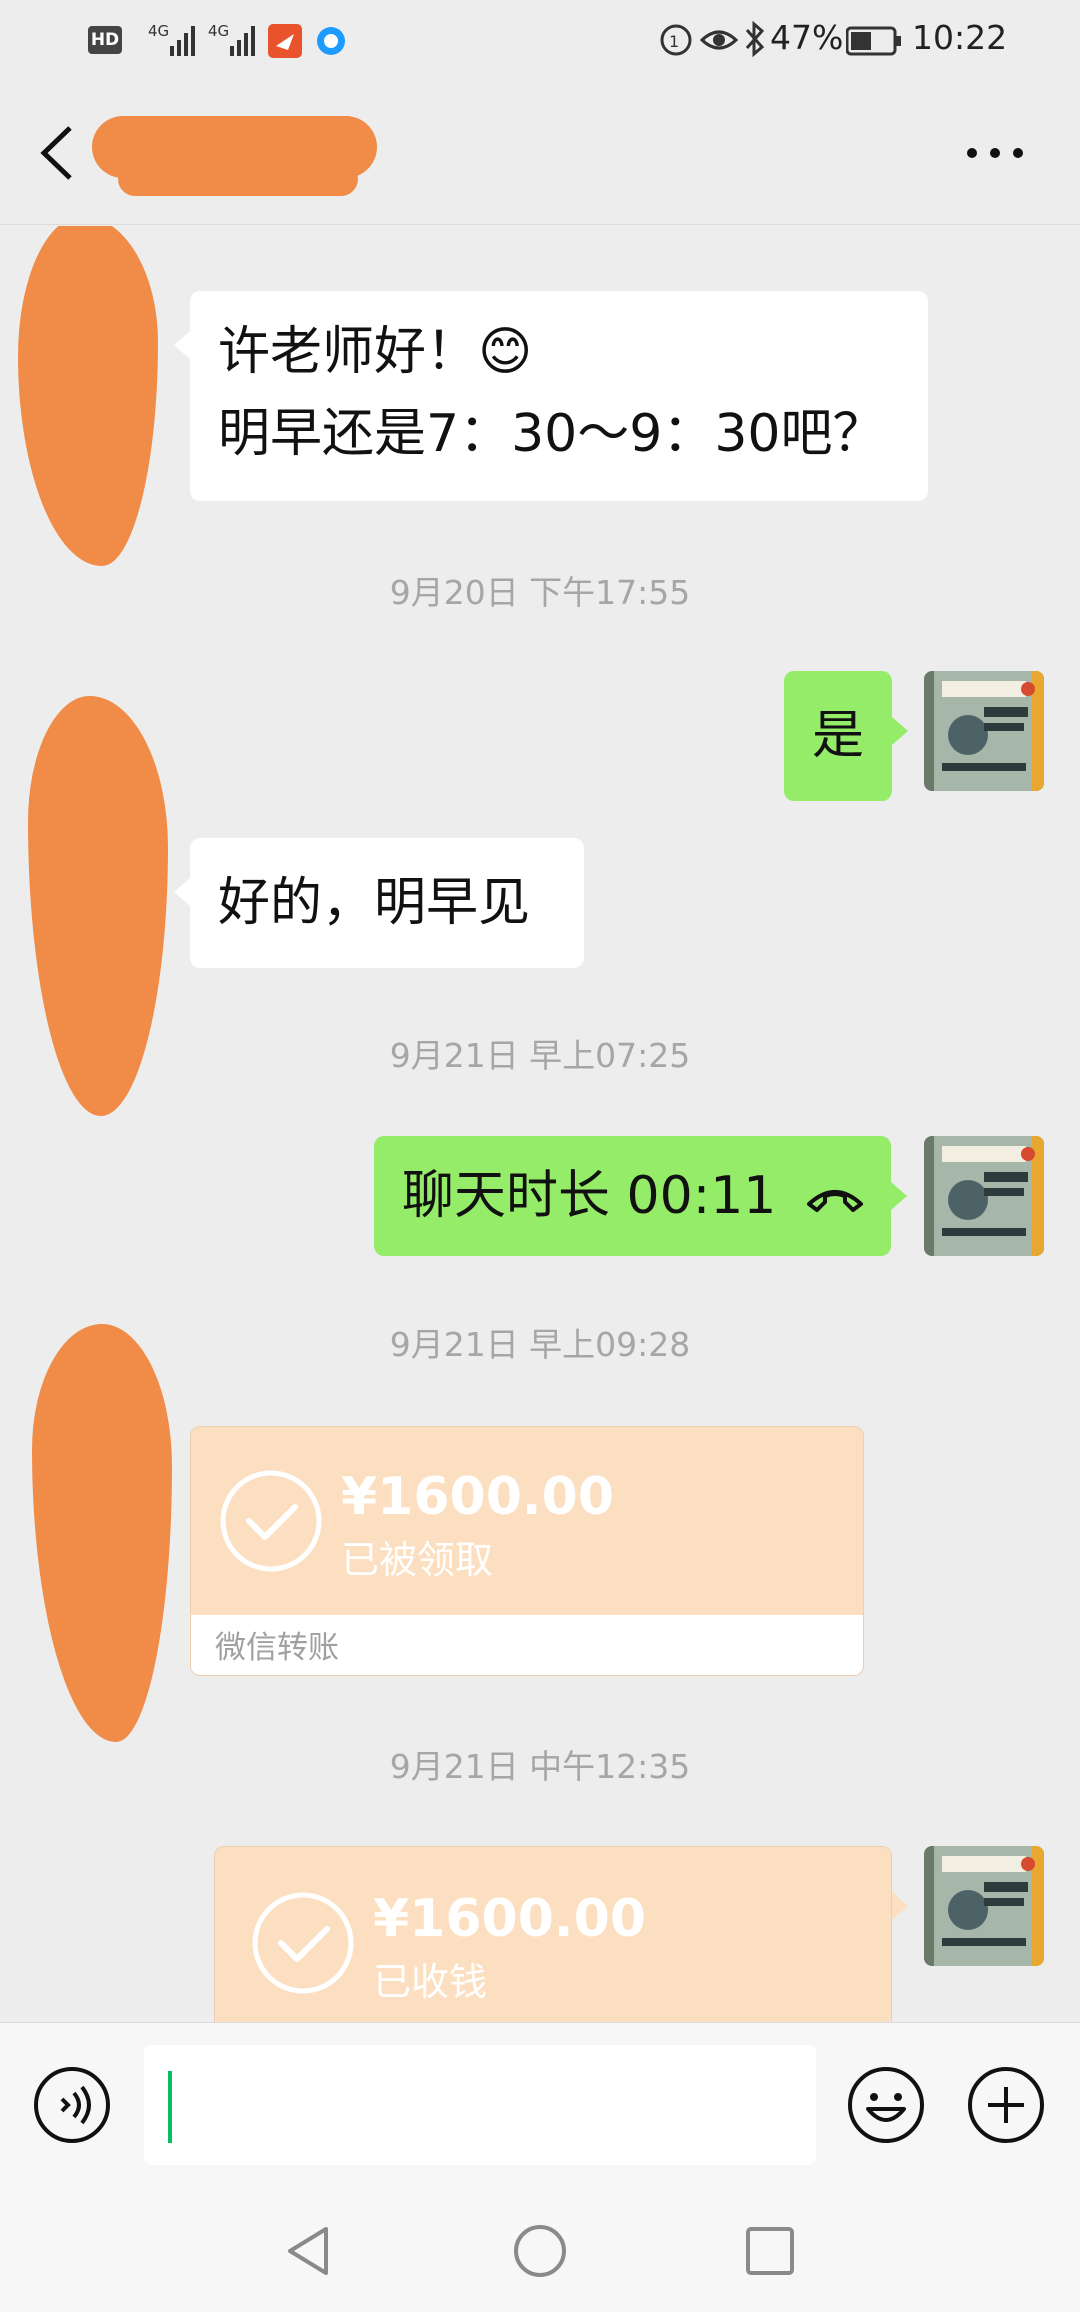 This screenshot has height=2312, width=1080. I want to click on system-nav-bar, so click(540, 2249).